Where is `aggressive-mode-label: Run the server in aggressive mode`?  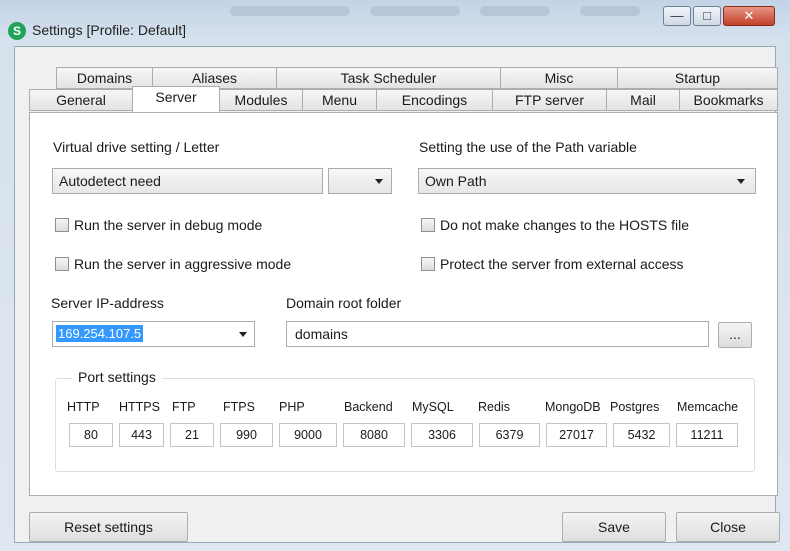
aggressive-mode-label: Run the server in aggressive mode is located at coordinates (183, 264).